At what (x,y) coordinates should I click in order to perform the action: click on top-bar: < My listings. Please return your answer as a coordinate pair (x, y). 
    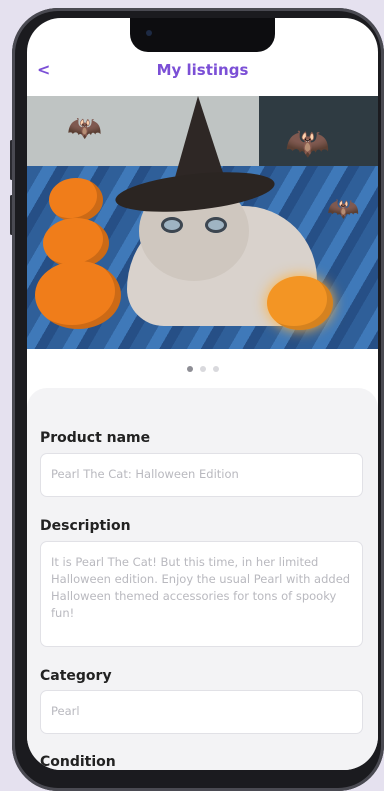
    Looking at the image, I should click on (202, 70).